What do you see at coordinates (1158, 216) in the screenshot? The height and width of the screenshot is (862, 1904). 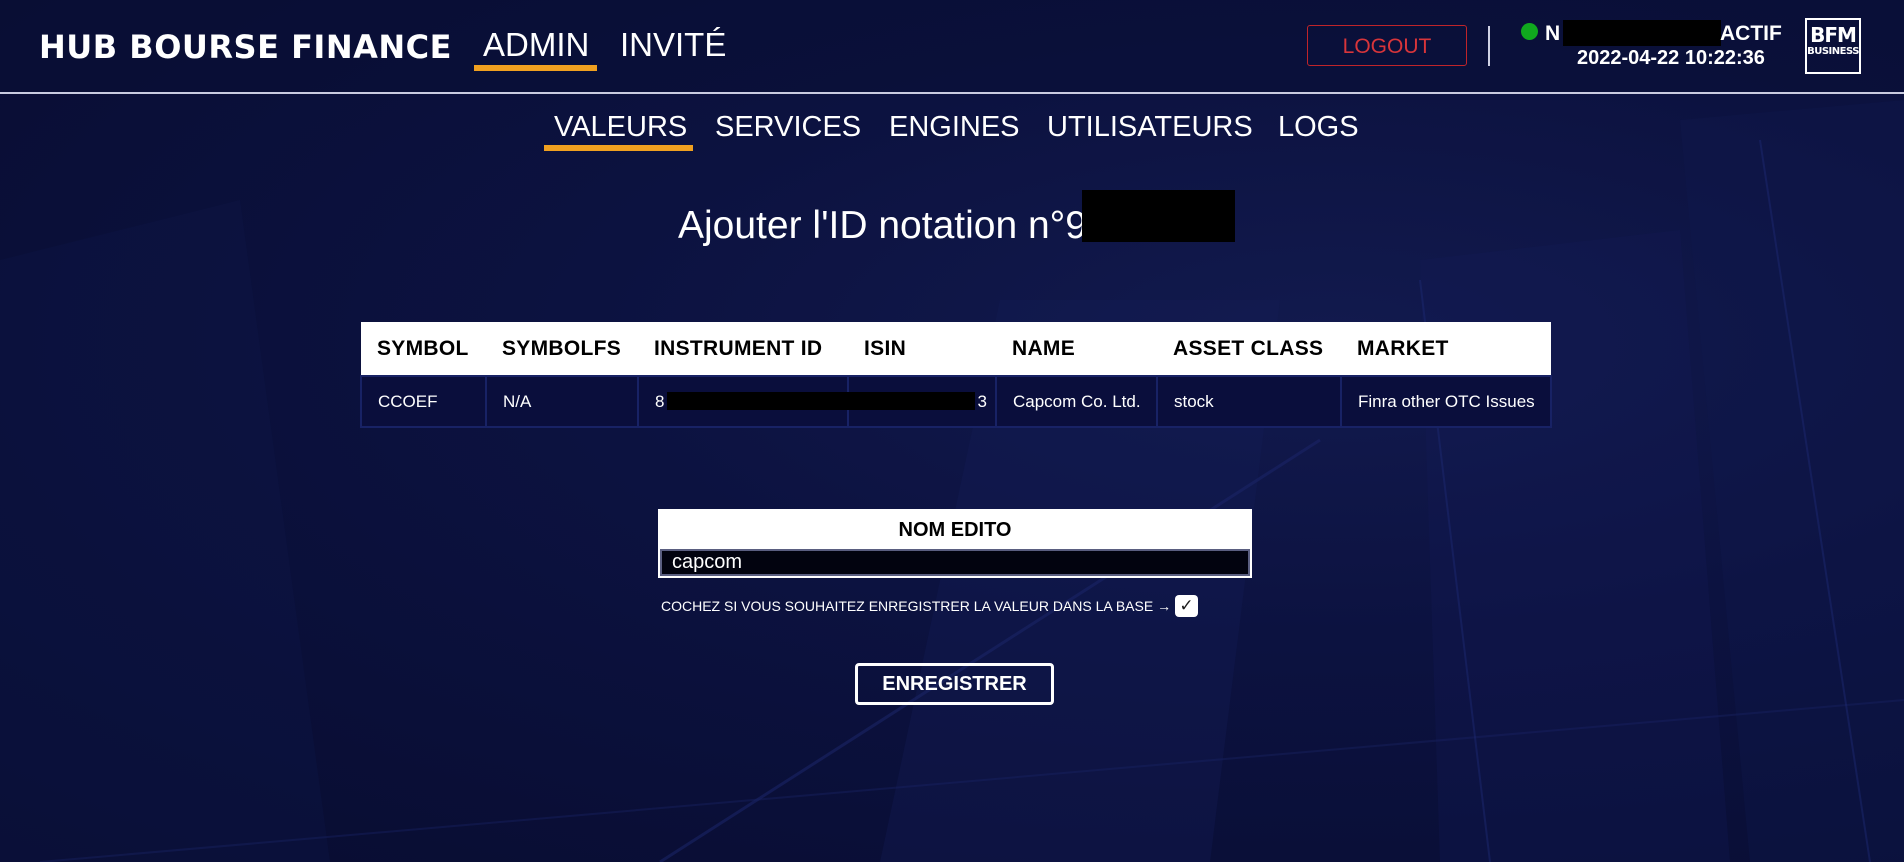 I see `redacted-notation-id` at bounding box center [1158, 216].